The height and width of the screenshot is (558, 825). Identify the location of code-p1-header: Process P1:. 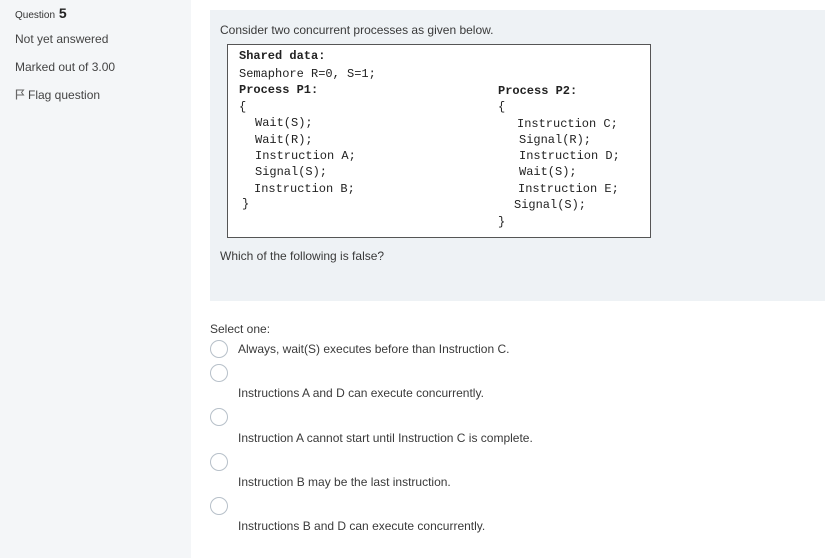
(279, 90).